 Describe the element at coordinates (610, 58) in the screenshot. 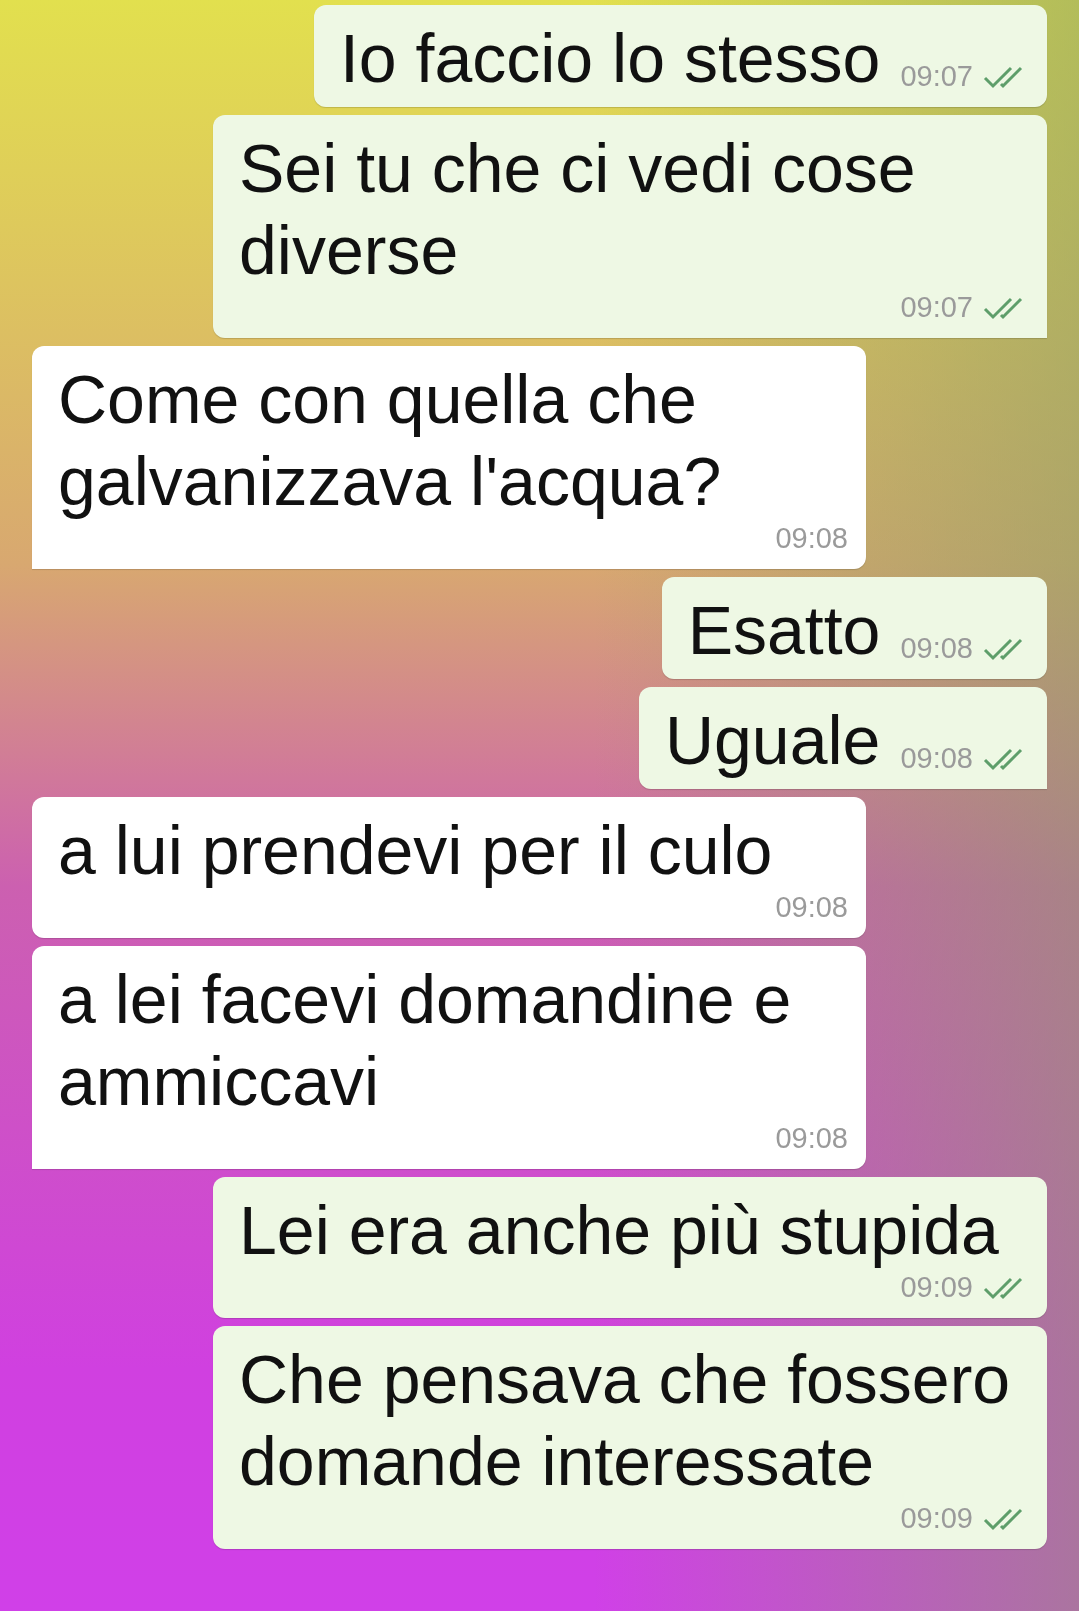

I see `message-text: Io faccio lo stesso` at that location.